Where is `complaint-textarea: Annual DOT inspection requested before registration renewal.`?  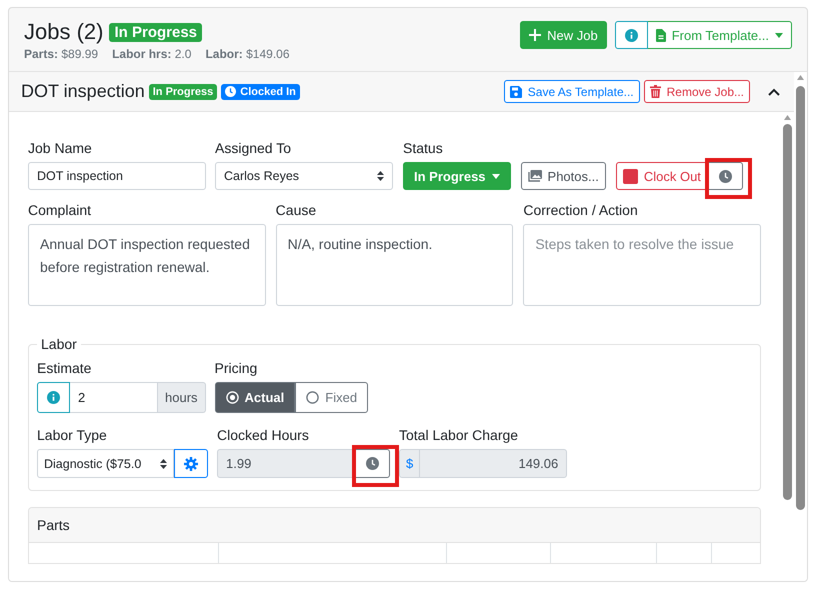
complaint-textarea: Annual DOT inspection requested before registration renewal. is located at coordinates (147, 265).